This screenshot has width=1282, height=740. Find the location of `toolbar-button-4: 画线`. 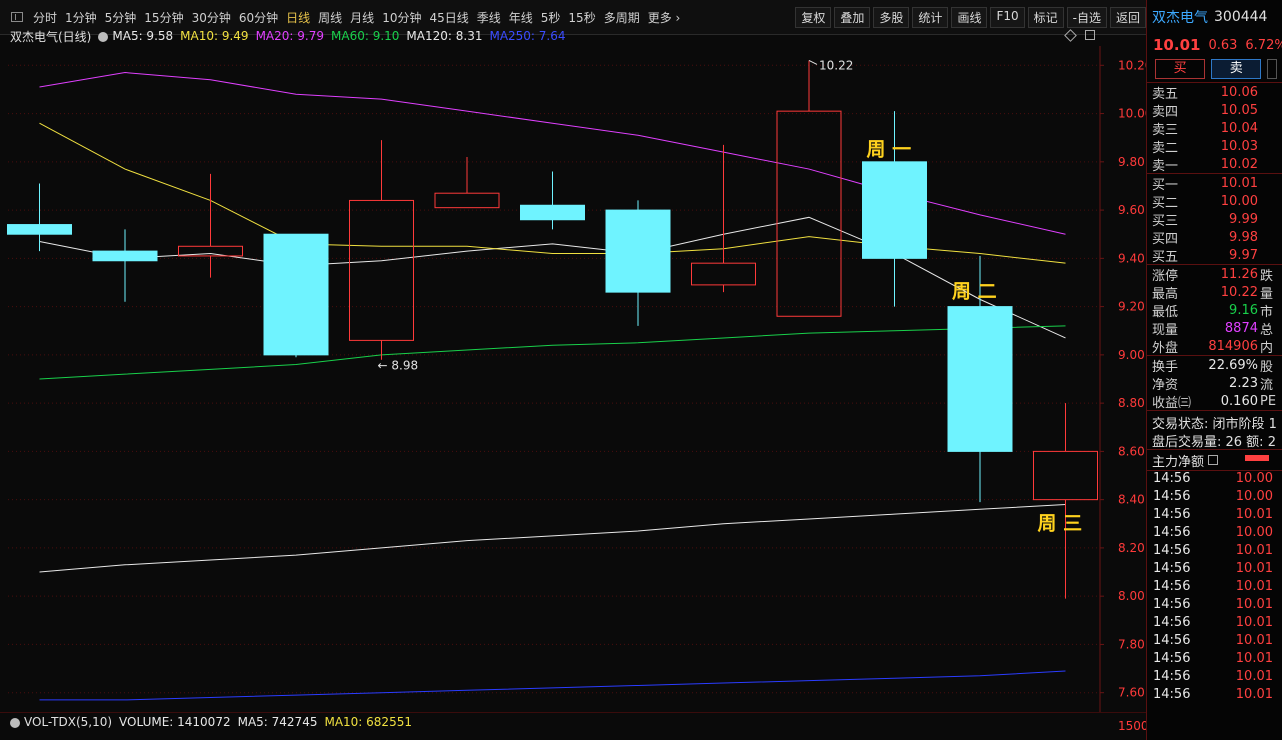

toolbar-button-4: 画线 is located at coordinates (969, 17).